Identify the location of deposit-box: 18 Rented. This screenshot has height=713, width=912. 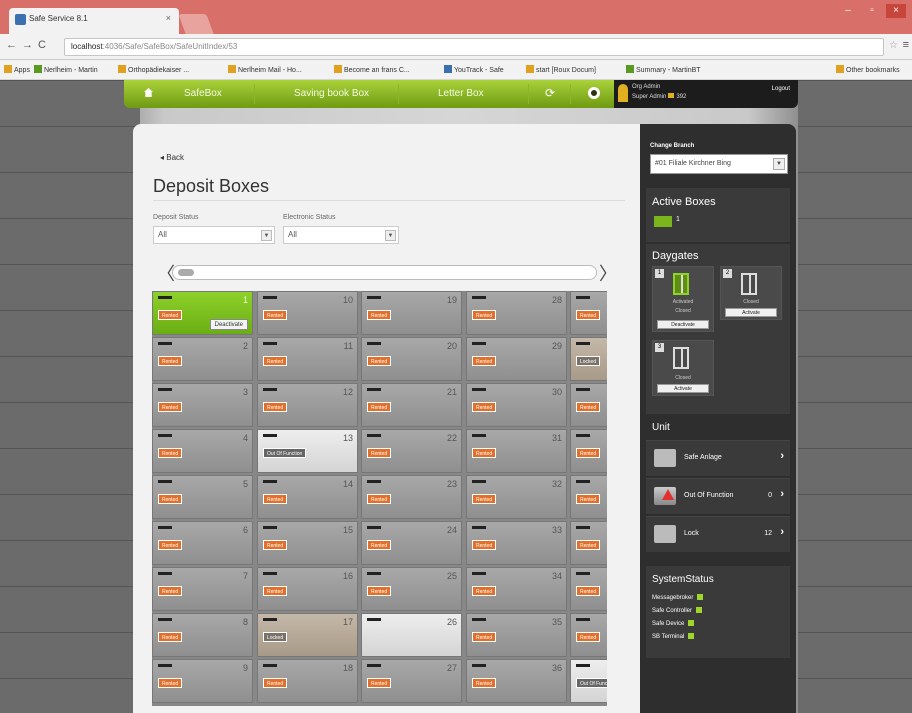
(307, 681).